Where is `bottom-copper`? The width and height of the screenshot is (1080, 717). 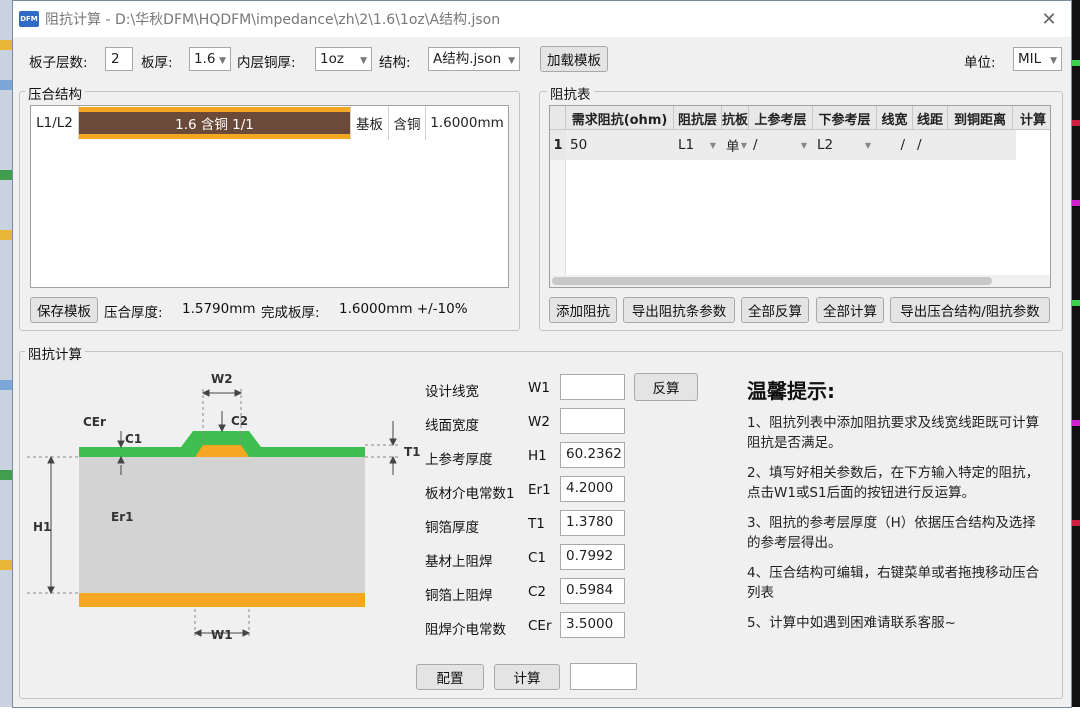
bottom-copper is located at coordinates (222, 600).